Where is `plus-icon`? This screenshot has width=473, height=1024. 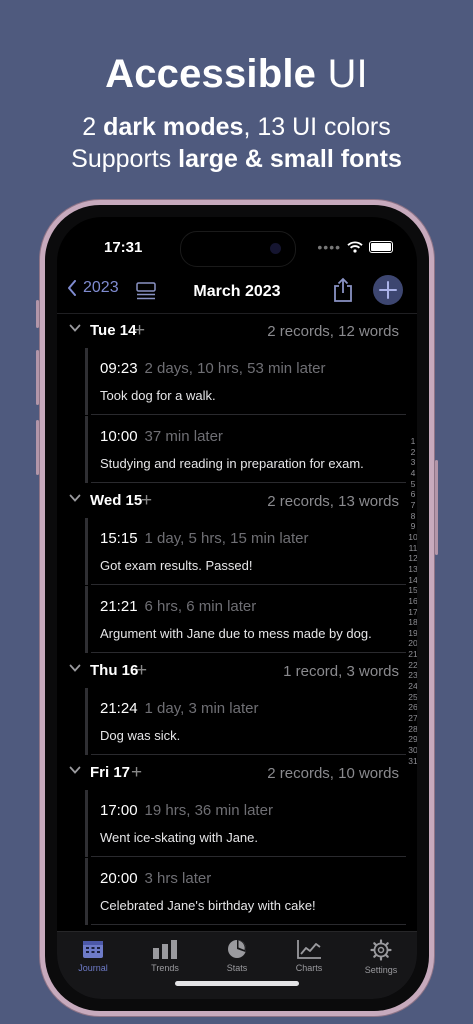
plus-icon is located at coordinates (388, 290).